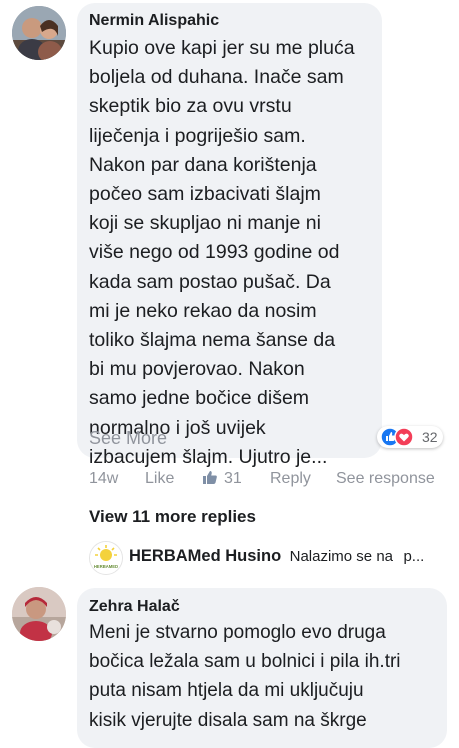 Image resolution: width=459 pixels, height=748 pixels. Describe the element at coordinates (237, 632) in the screenshot. I see `comment-line: Meni je stvarno pomoglo evo druga` at that location.